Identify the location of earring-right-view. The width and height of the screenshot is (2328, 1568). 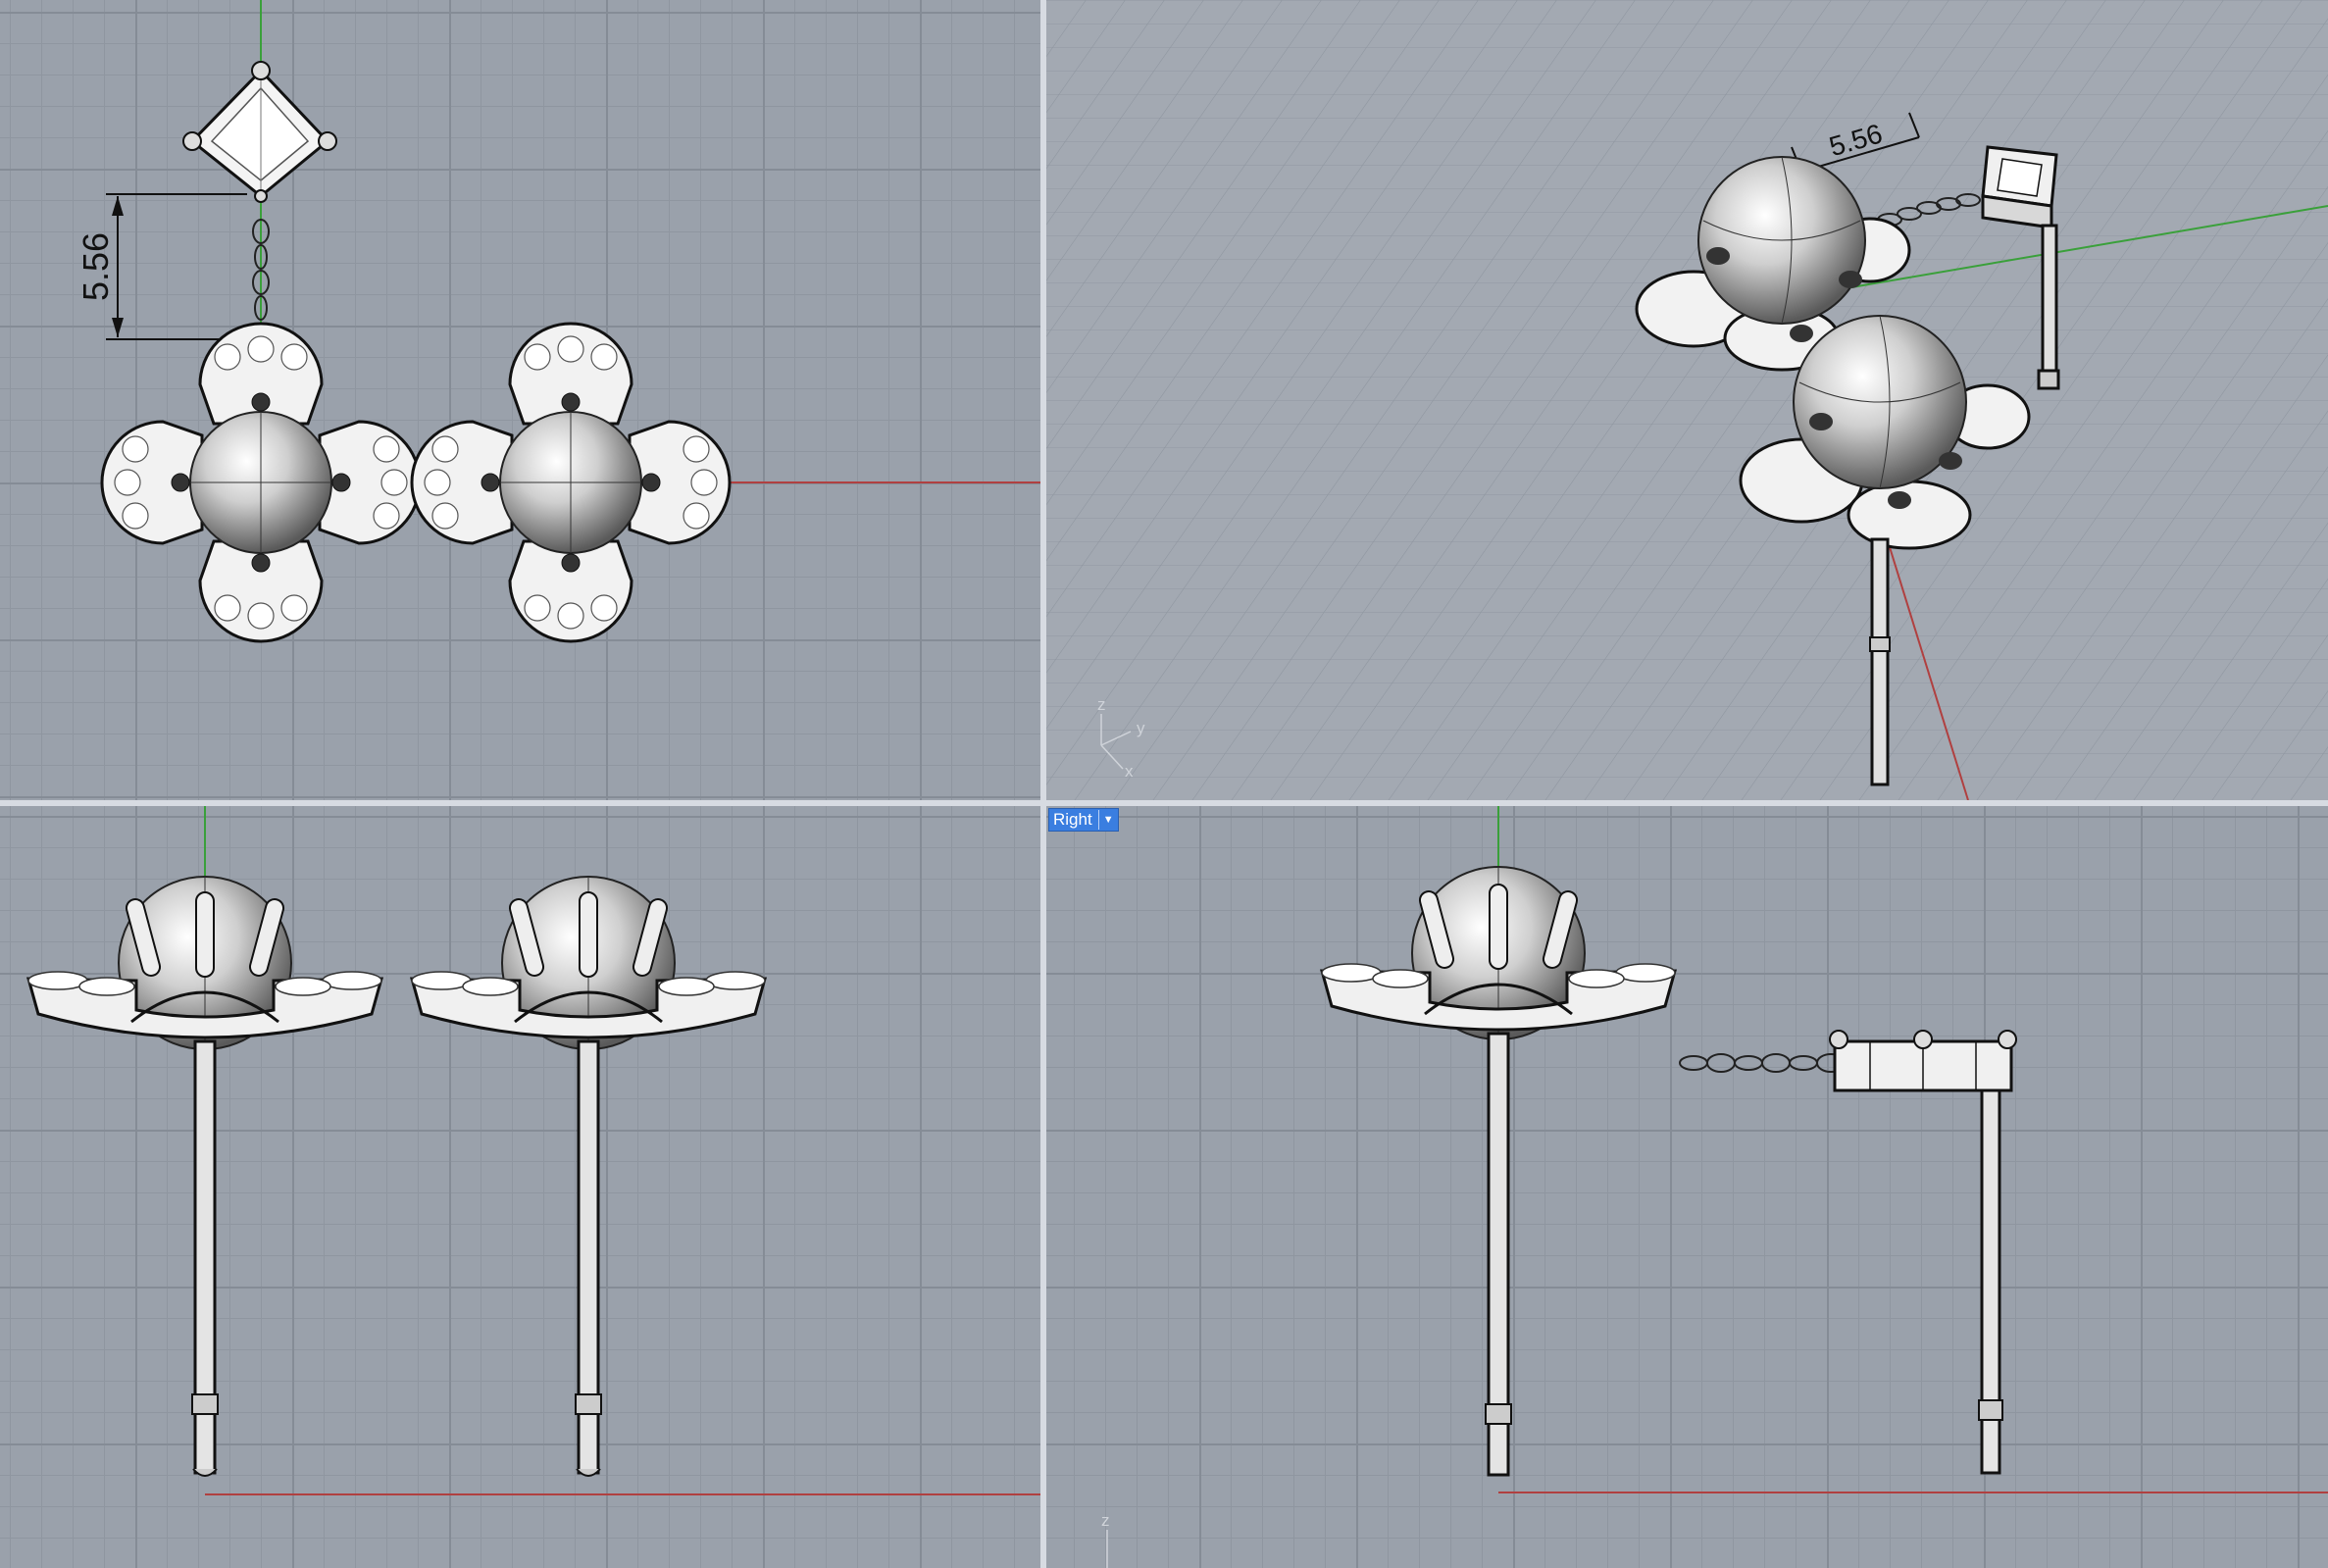
(1498, 1171).